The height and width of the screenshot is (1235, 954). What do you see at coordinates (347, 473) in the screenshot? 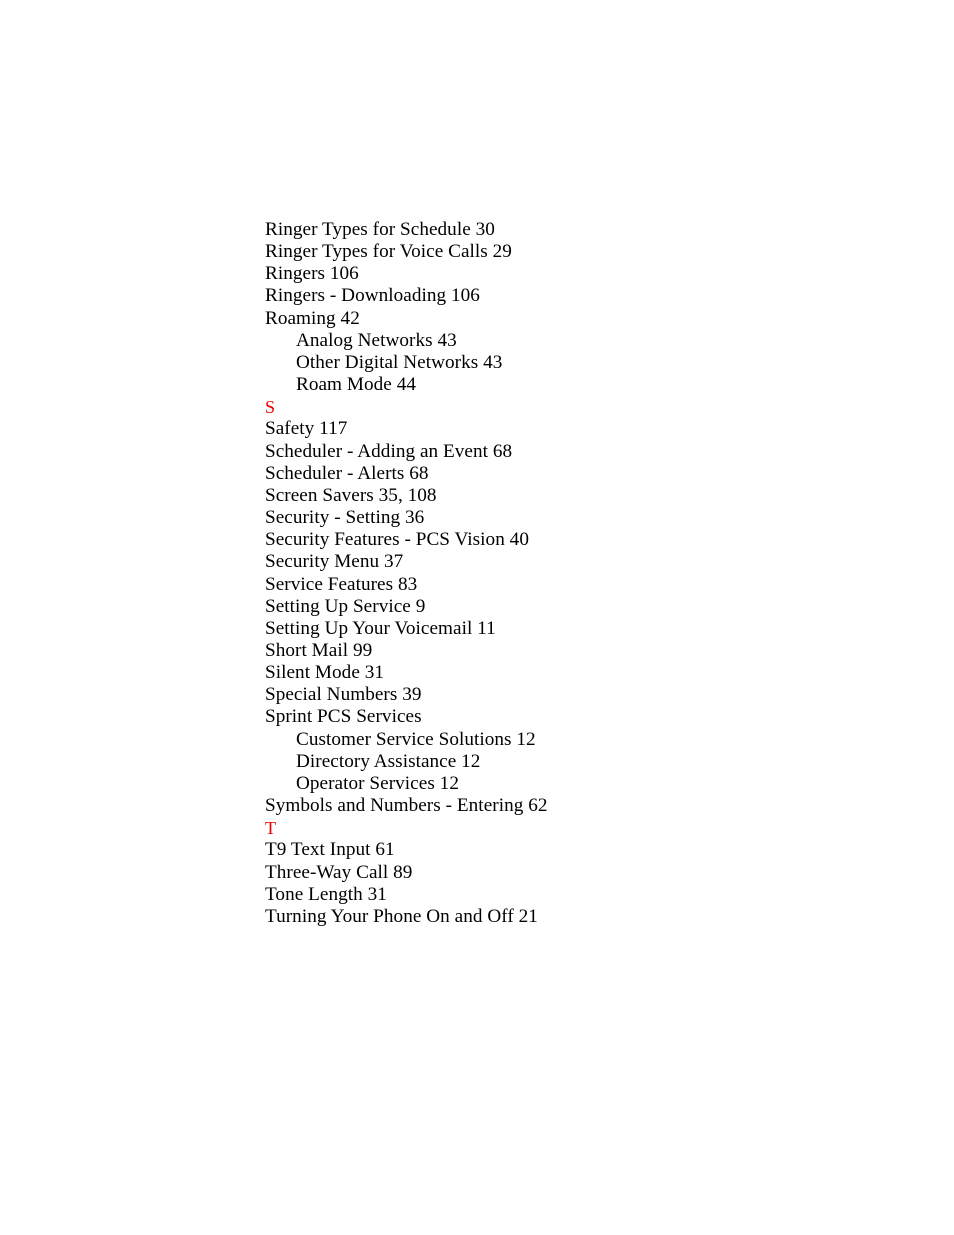
I see `index-entry: Scheduler - Alerts 68` at bounding box center [347, 473].